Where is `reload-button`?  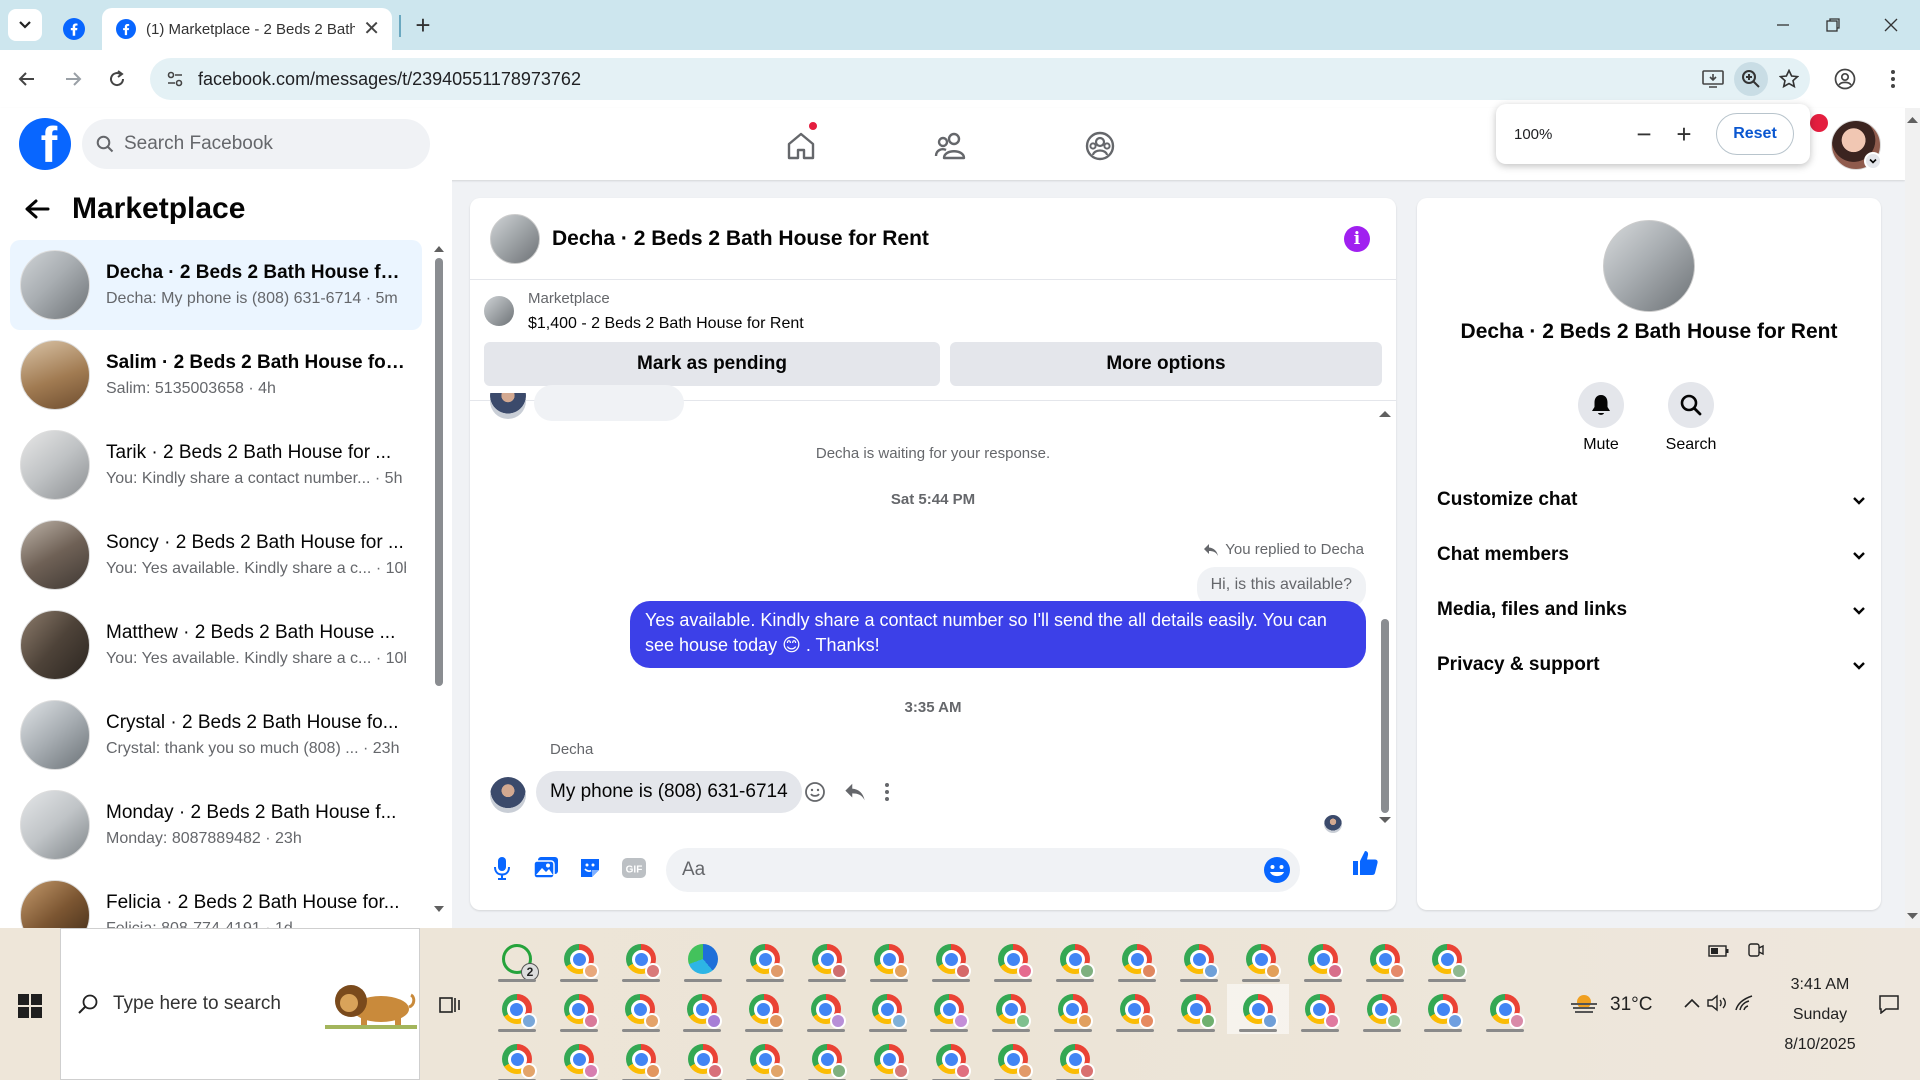 reload-button is located at coordinates (117, 79).